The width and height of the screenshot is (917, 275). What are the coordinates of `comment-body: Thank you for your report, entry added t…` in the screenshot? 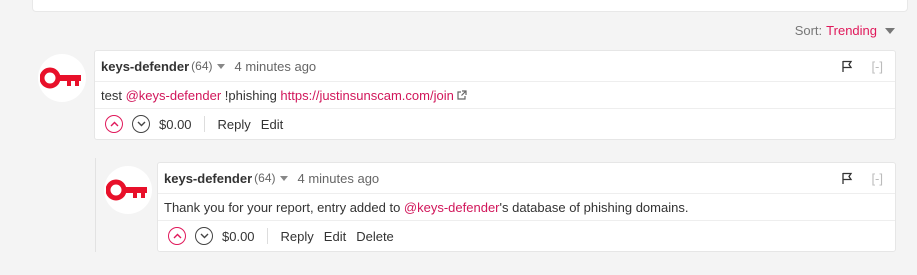 It's located at (526, 207).